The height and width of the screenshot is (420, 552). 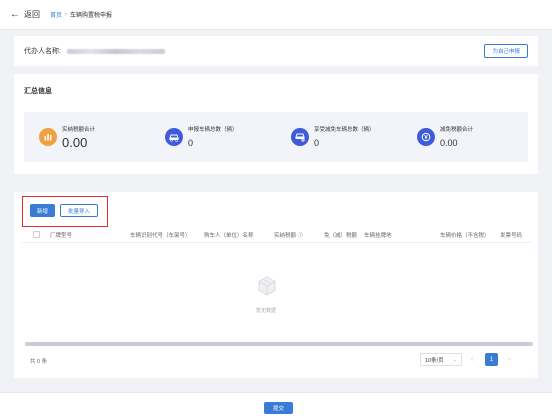 I want to click on empty-state-text: 暂无数据, so click(x=266, y=311).